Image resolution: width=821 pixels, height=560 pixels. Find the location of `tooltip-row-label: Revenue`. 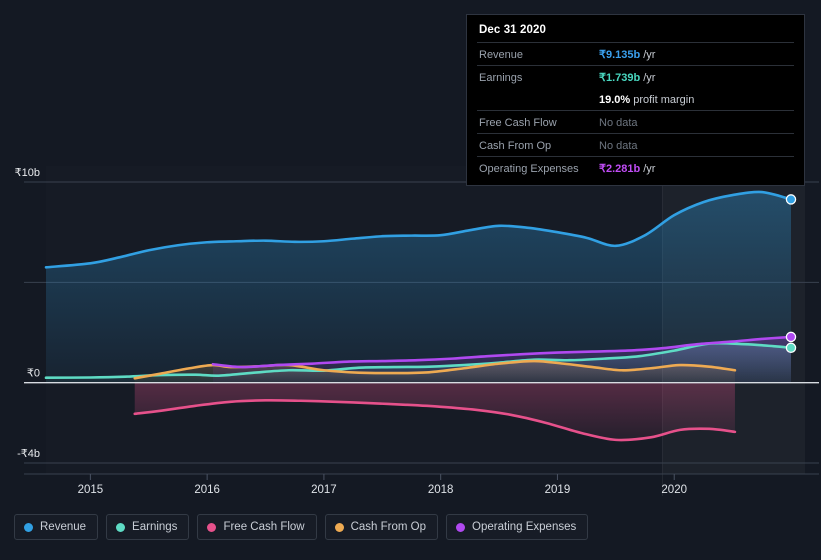

tooltip-row-label: Revenue is located at coordinates (501, 55).